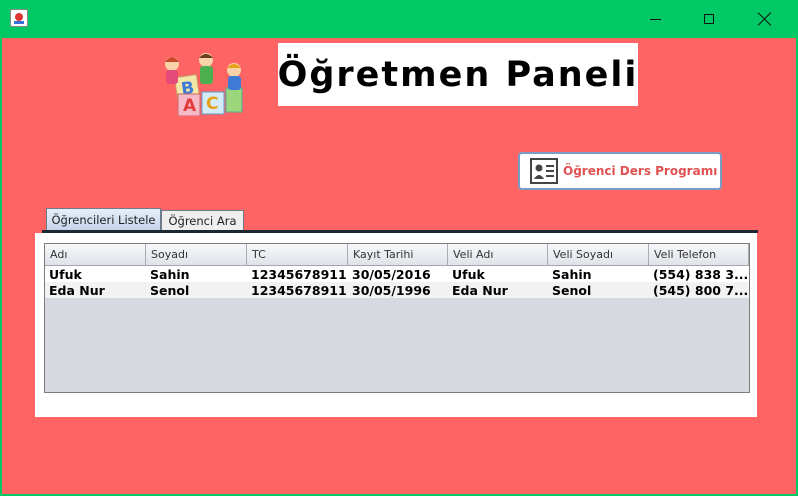 The width and height of the screenshot is (798, 496). I want to click on page-title: Öğretmen Paneli, so click(458, 74).